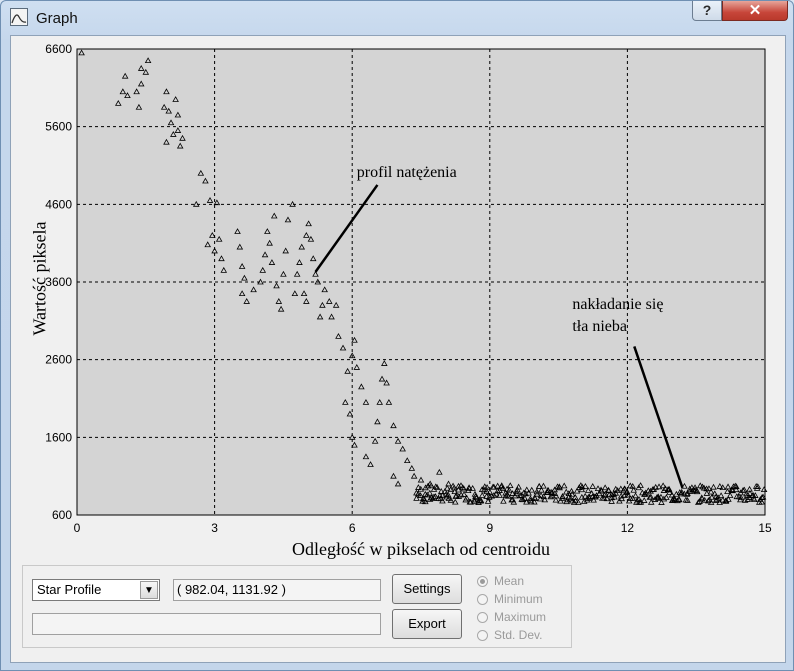  Describe the element at coordinates (58, 49) in the screenshot. I see `y-tick-label: 6600` at that location.